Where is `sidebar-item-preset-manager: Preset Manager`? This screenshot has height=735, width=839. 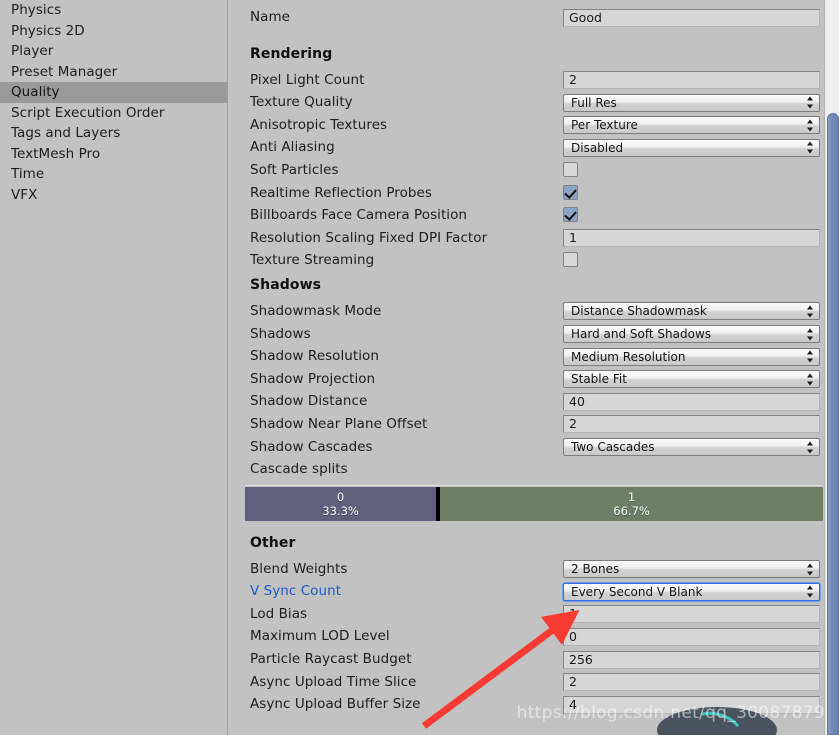
sidebar-item-preset-manager: Preset Manager is located at coordinates (113, 72).